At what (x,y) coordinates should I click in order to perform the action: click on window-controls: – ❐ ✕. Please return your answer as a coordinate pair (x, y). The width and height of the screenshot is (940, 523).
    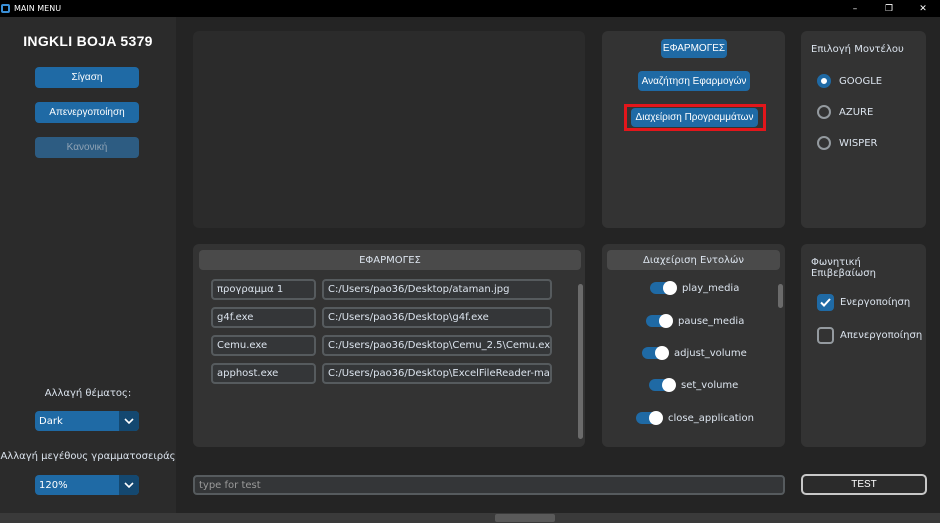
    Looking at the image, I should click on (889, 8).